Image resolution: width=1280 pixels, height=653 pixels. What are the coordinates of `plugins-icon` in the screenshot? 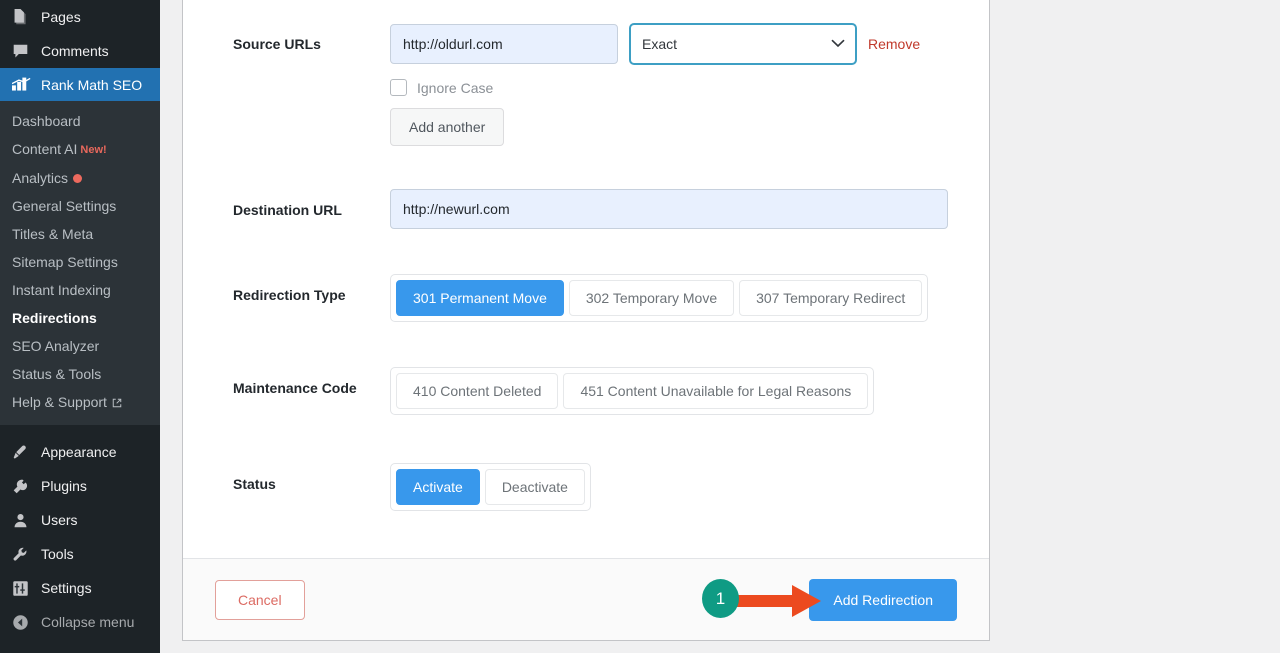 It's located at (22, 486).